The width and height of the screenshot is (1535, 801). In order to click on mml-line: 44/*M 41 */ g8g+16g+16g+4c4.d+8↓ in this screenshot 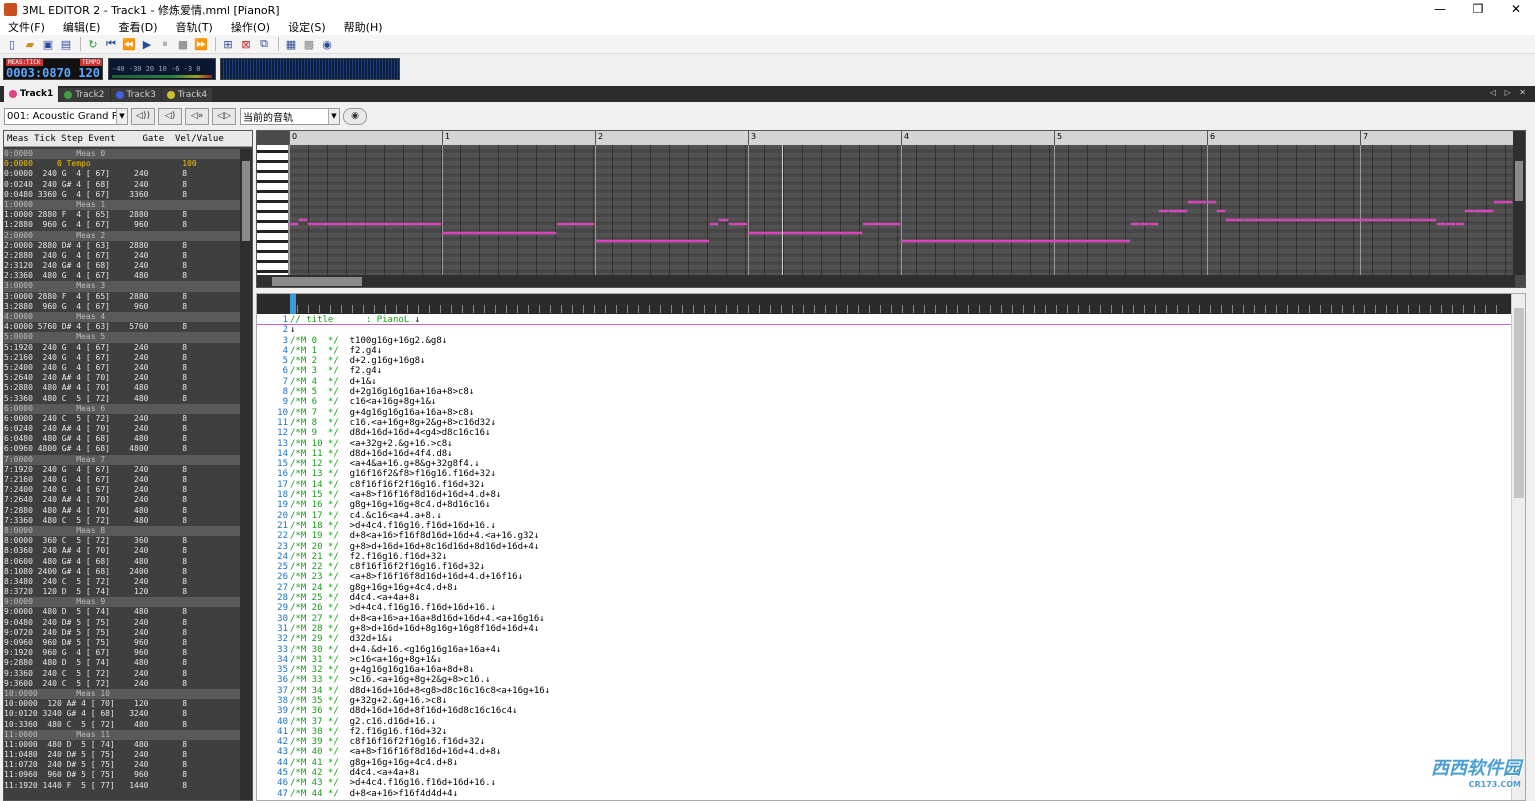, I will do `click(884, 763)`.